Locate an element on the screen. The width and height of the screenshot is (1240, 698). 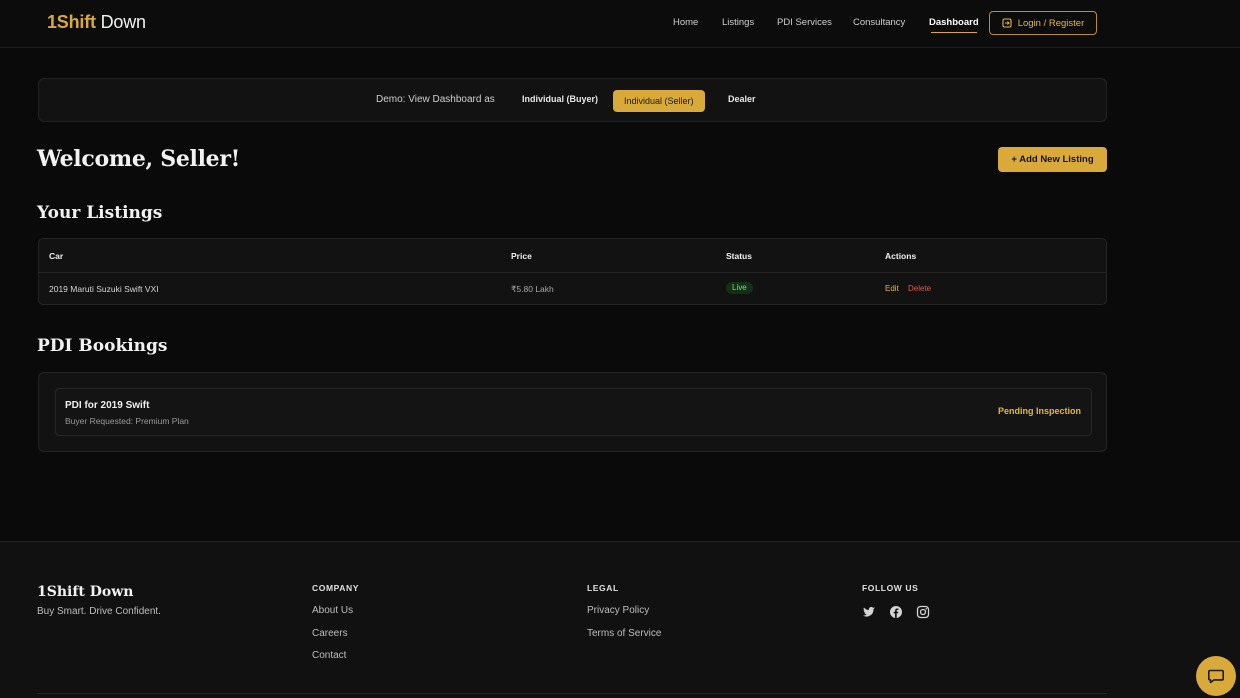
chat-icon is located at coordinates (1216, 676).